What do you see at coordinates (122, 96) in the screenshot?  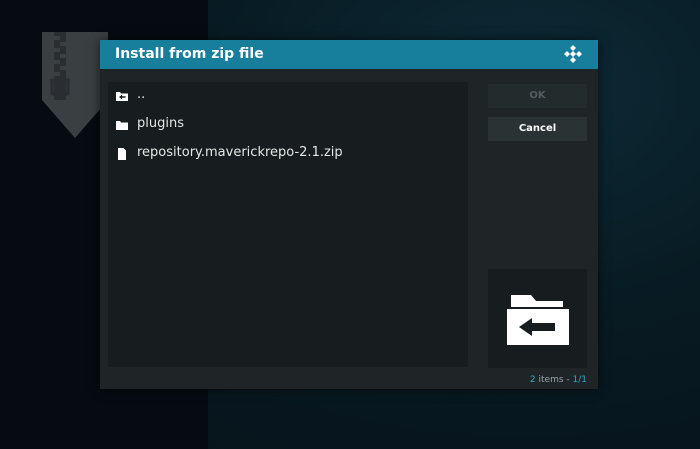 I see `parent-folder-icon` at bounding box center [122, 96].